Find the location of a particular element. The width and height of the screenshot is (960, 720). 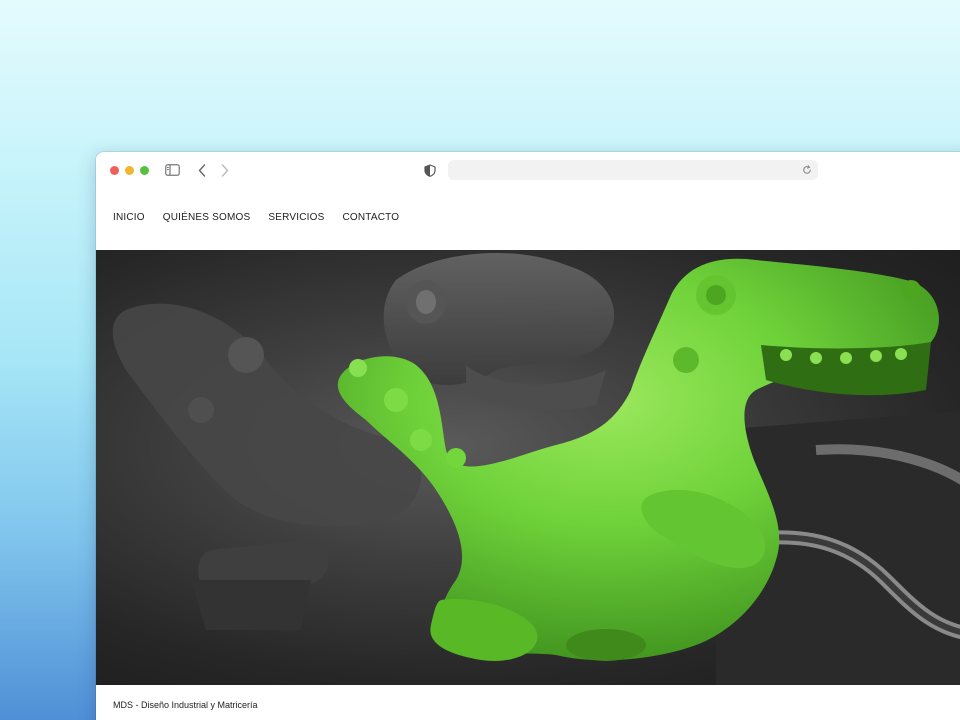

sidebar-icon is located at coordinates (172, 170).